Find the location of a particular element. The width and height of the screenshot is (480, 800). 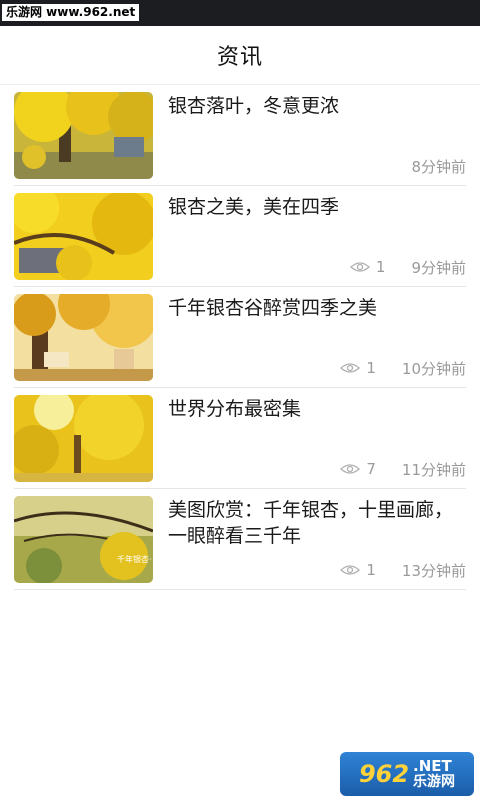

article-meta: 8分钟前 is located at coordinates (438, 166).